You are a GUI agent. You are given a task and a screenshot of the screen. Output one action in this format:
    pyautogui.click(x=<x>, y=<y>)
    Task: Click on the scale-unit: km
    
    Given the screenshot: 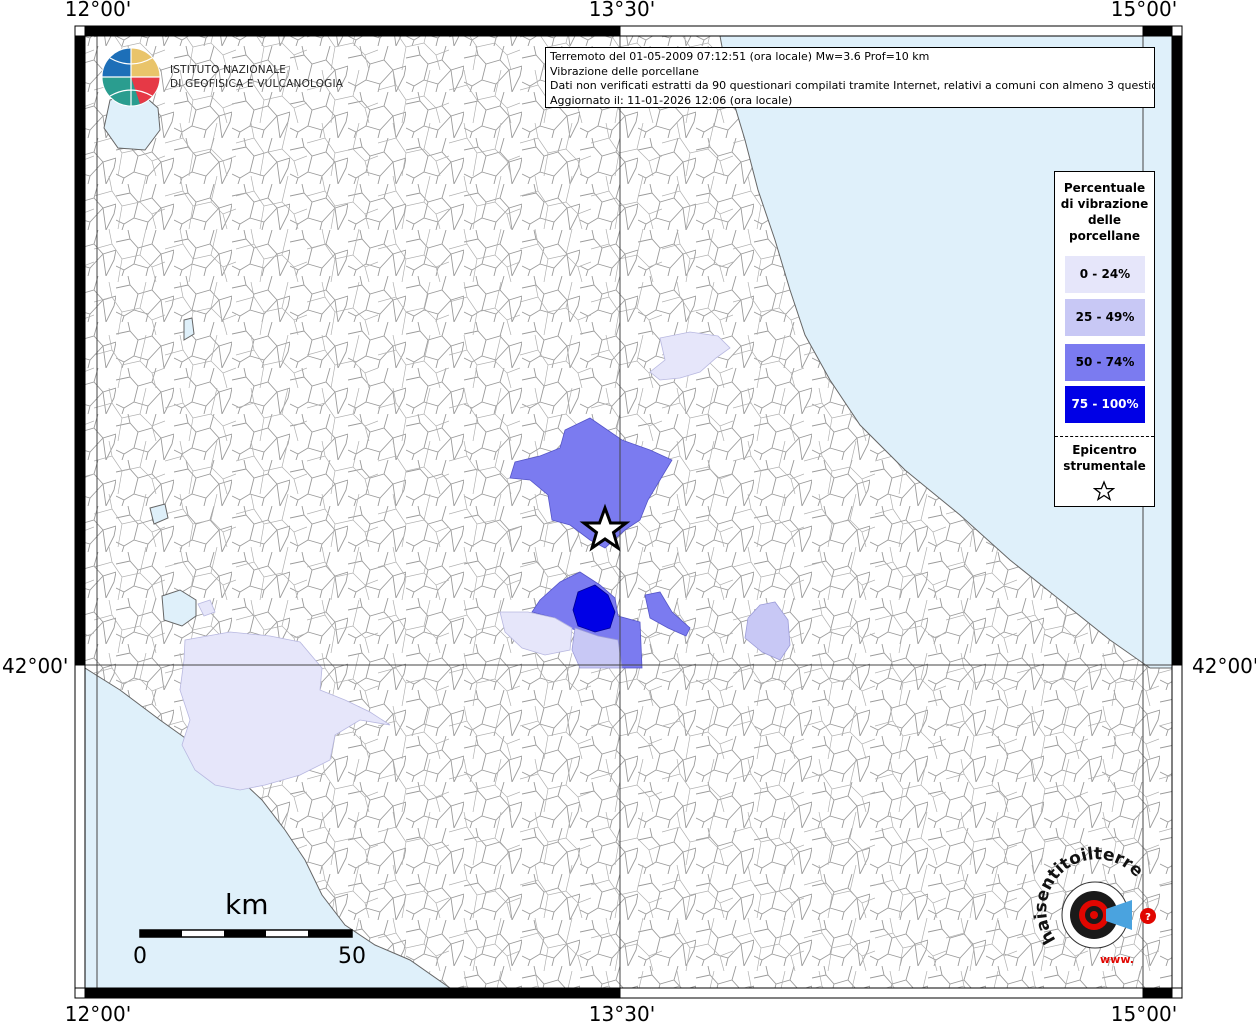 What is the action you would take?
    pyautogui.click(x=247, y=904)
    